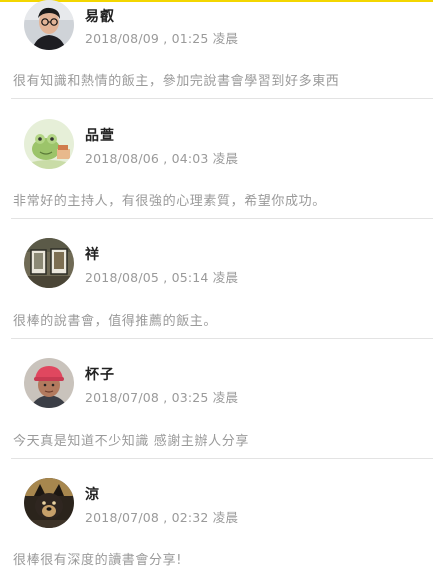 The width and height of the screenshot is (433, 569). I want to click on reviewer-name: 祥, so click(92, 255).